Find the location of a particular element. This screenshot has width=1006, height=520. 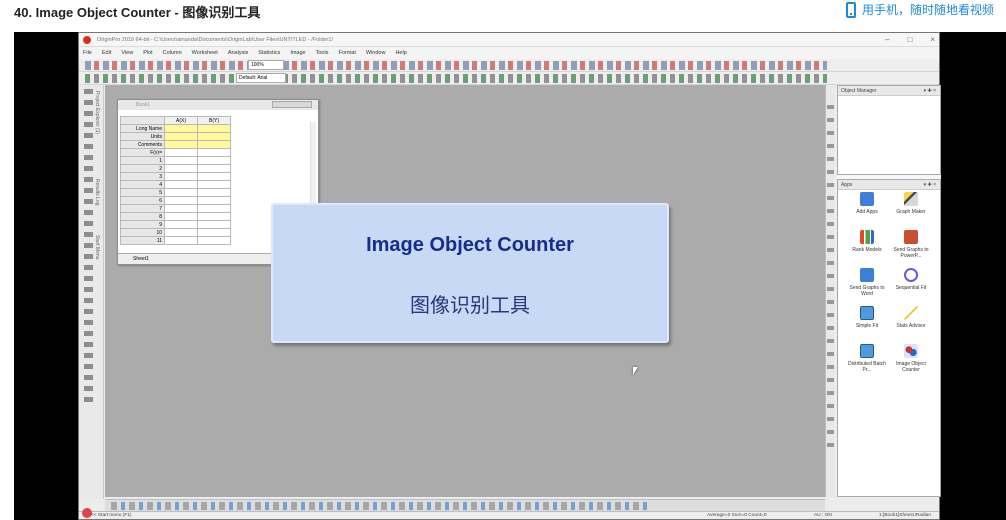

row-label: 2 is located at coordinates (142, 168).